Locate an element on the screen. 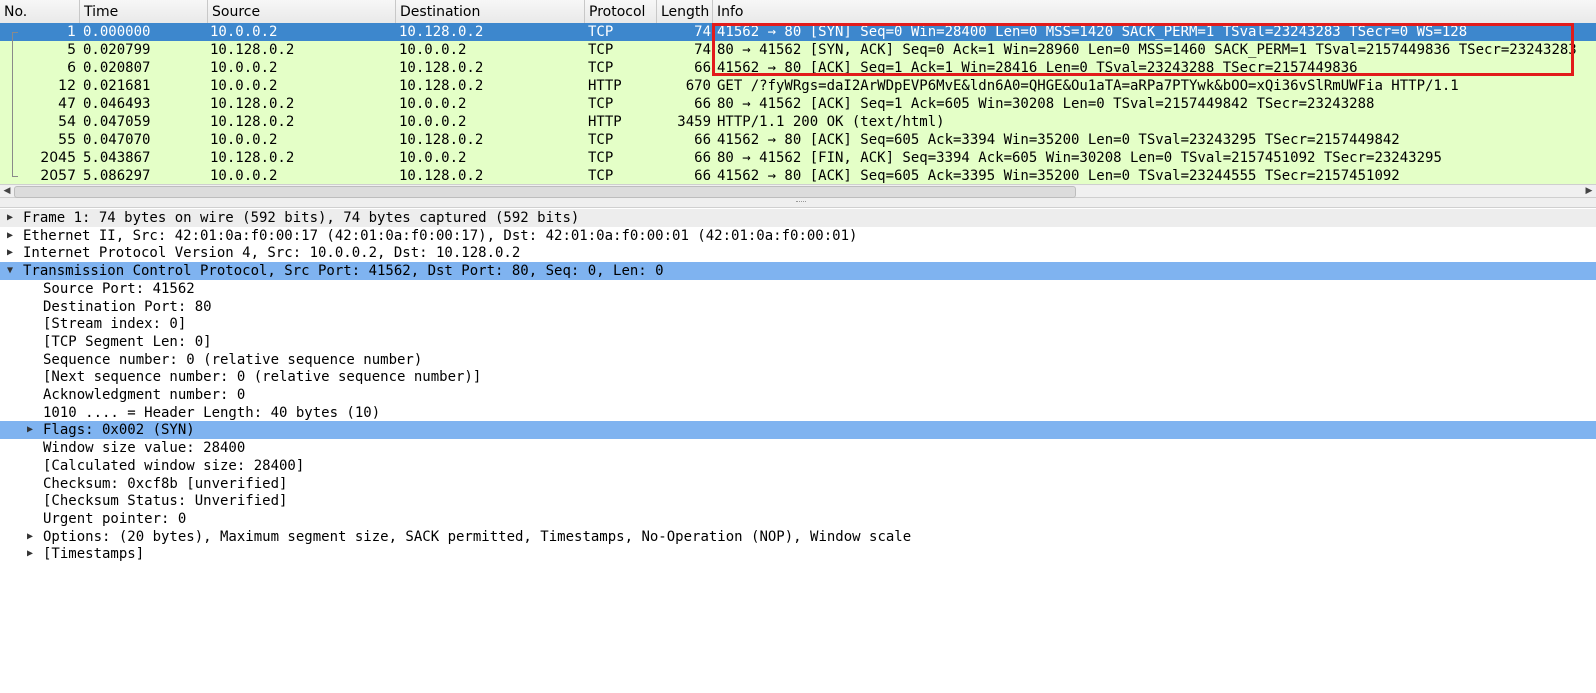  scroll-left-icon: ◀ is located at coordinates (7, 191).